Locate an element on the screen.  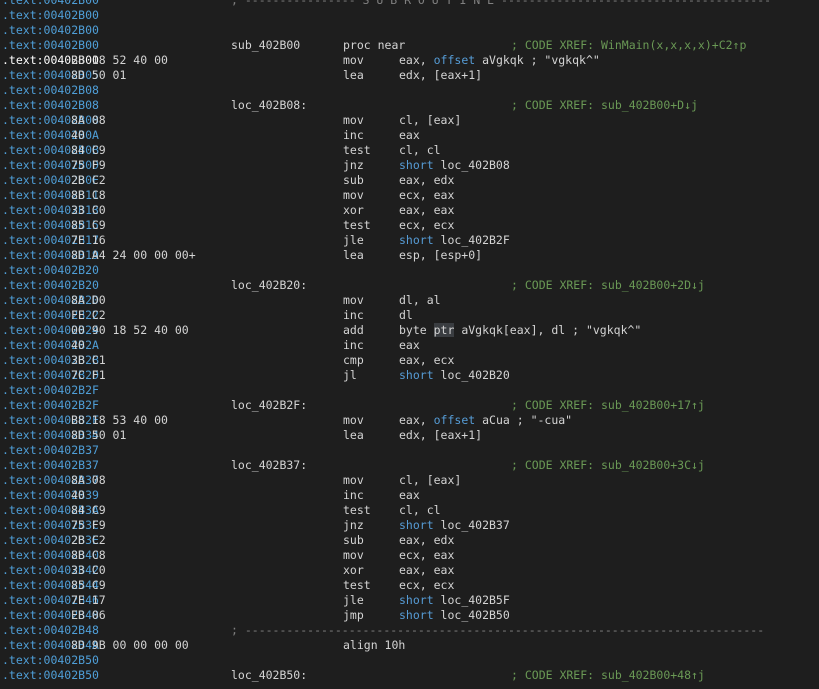
listing-line: .text:00402B20 is located at coordinates (409, 270).